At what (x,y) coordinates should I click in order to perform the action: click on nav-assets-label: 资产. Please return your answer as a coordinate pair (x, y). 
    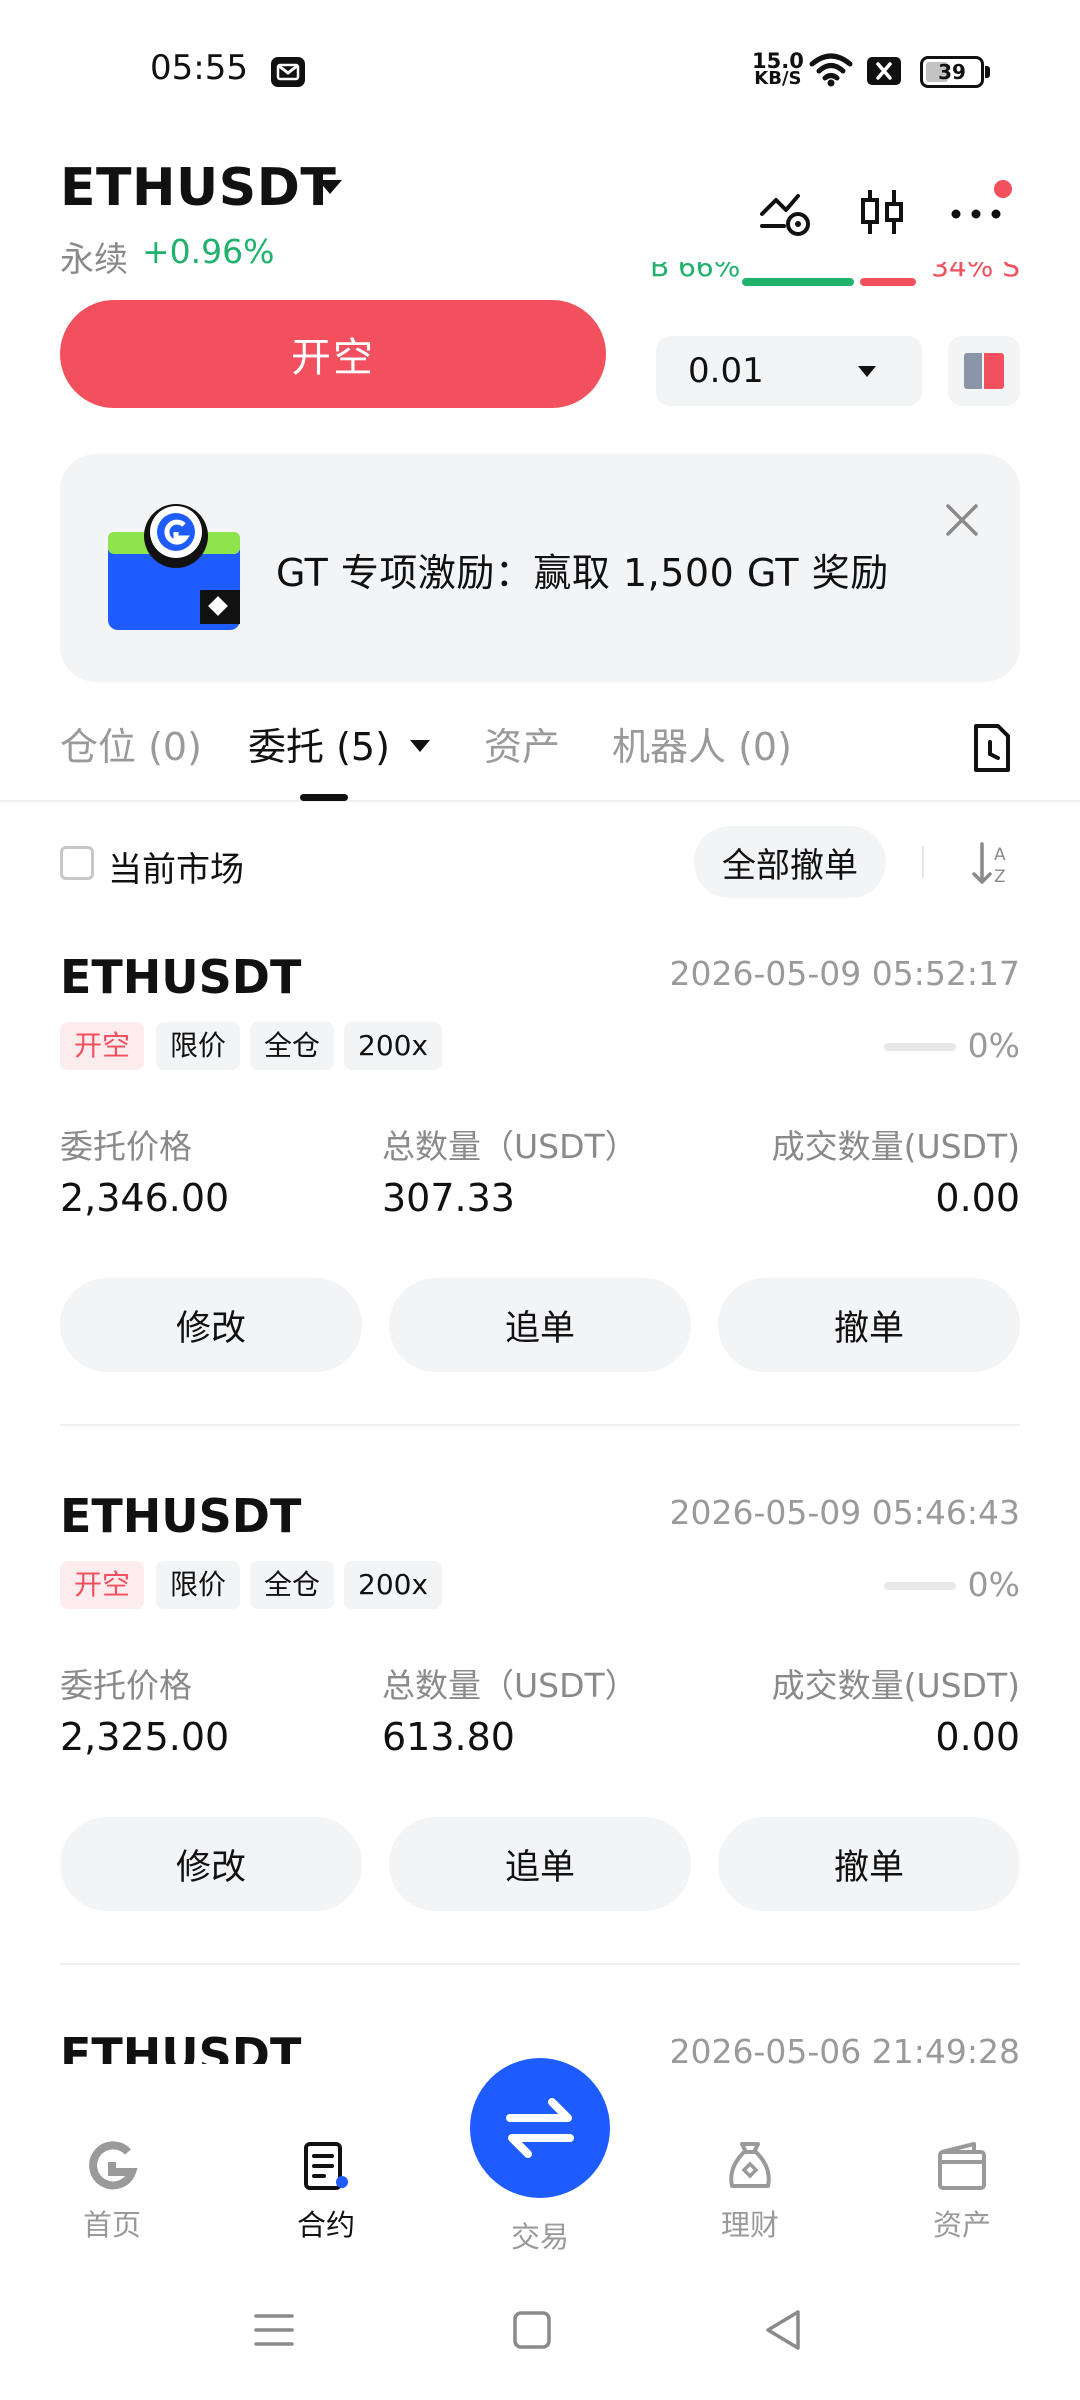
    Looking at the image, I should click on (961, 2225).